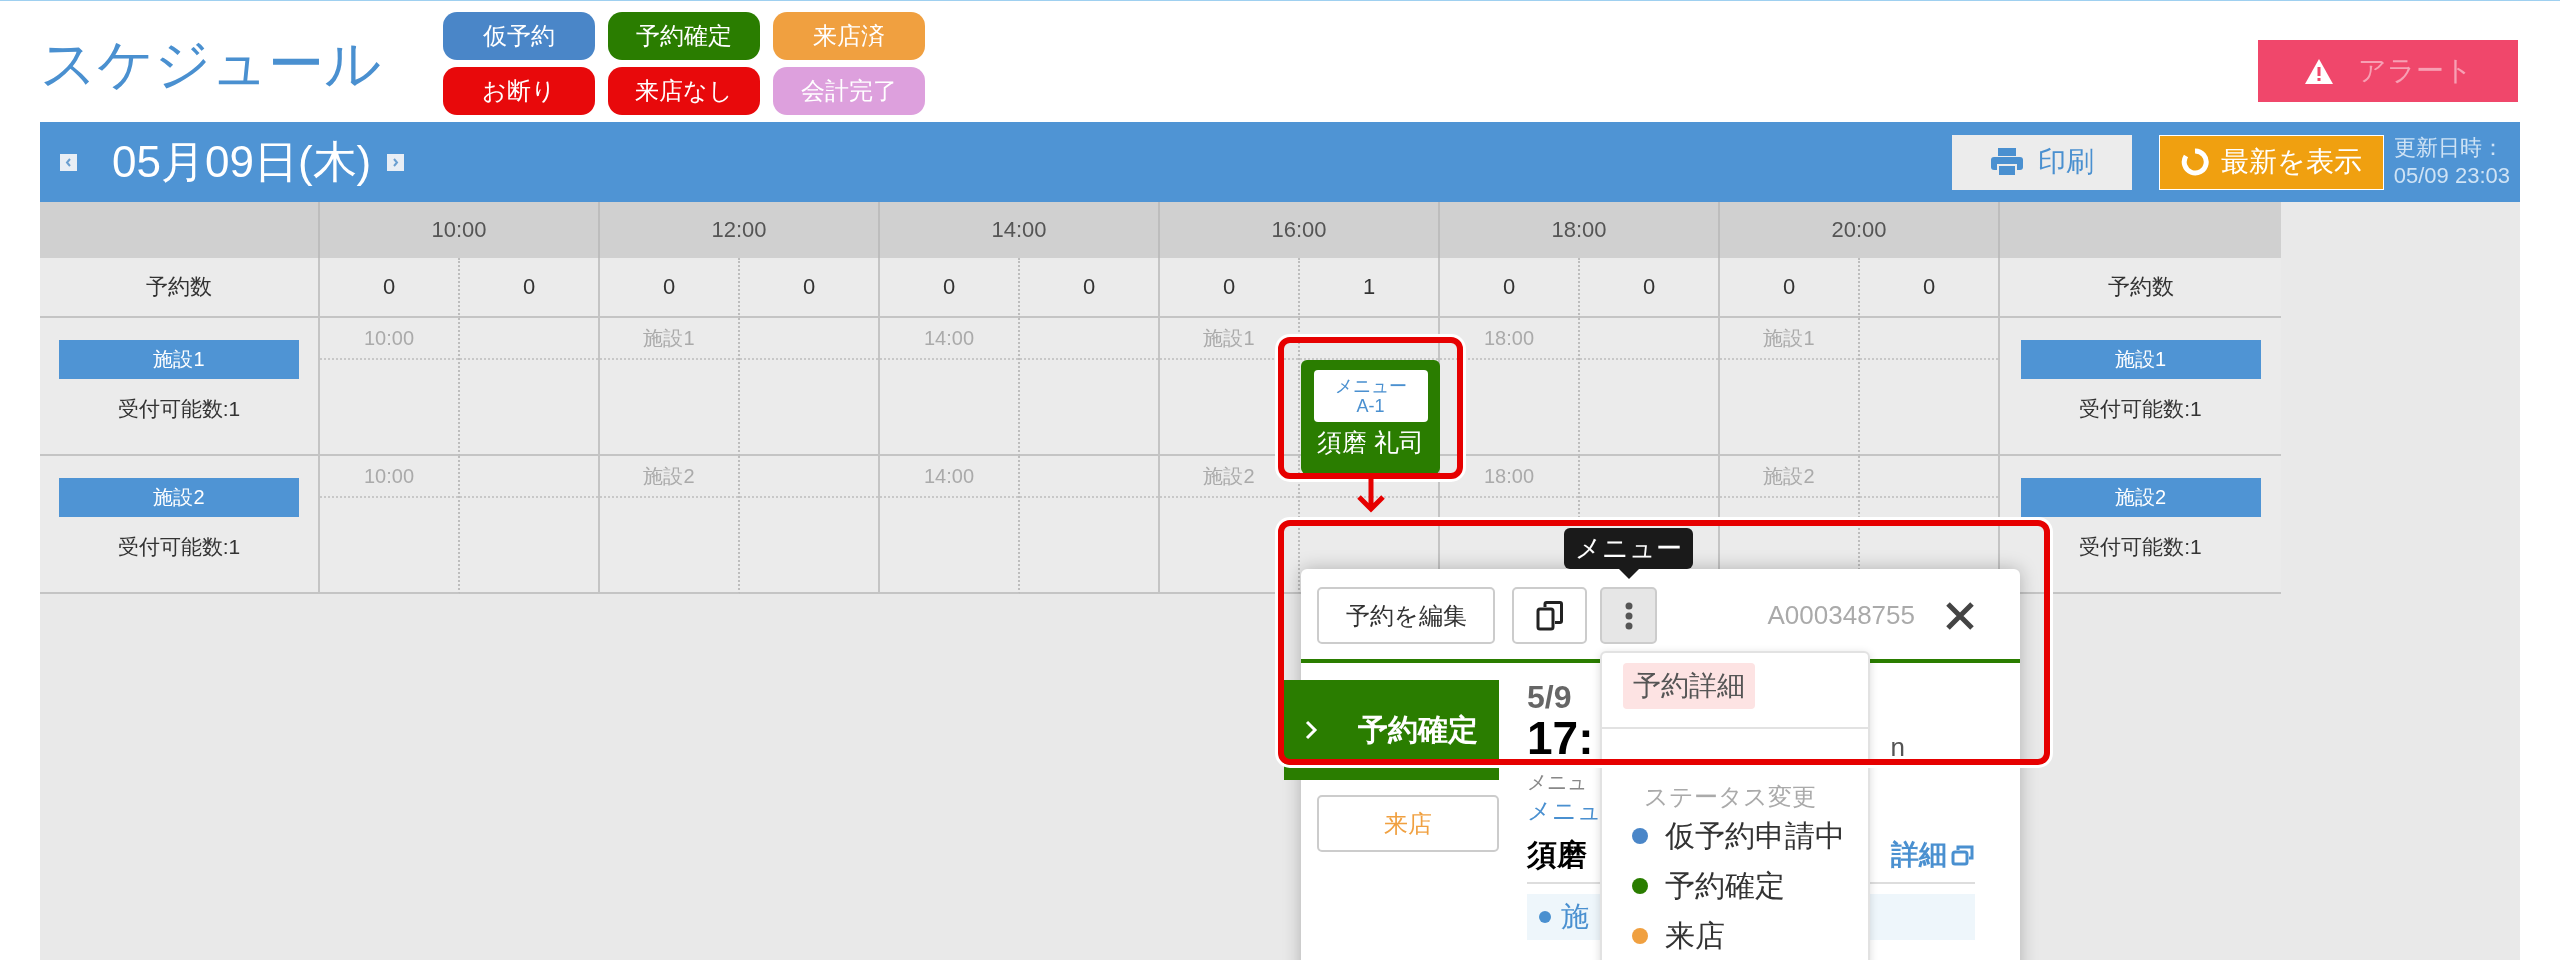 The width and height of the screenshot is (2560, 960). I want to click on more-button, so click(1628, 615).